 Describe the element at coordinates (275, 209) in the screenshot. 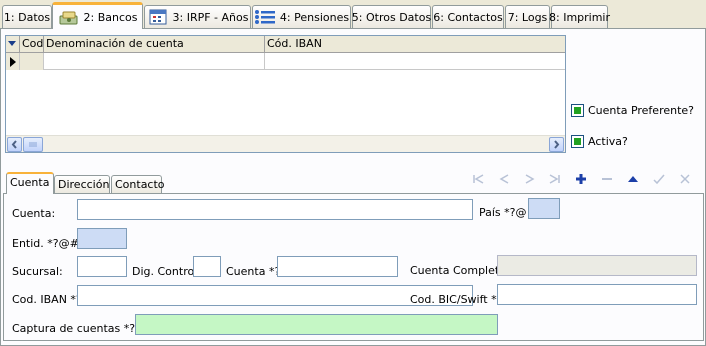

I see `cuenta-input` at that location.